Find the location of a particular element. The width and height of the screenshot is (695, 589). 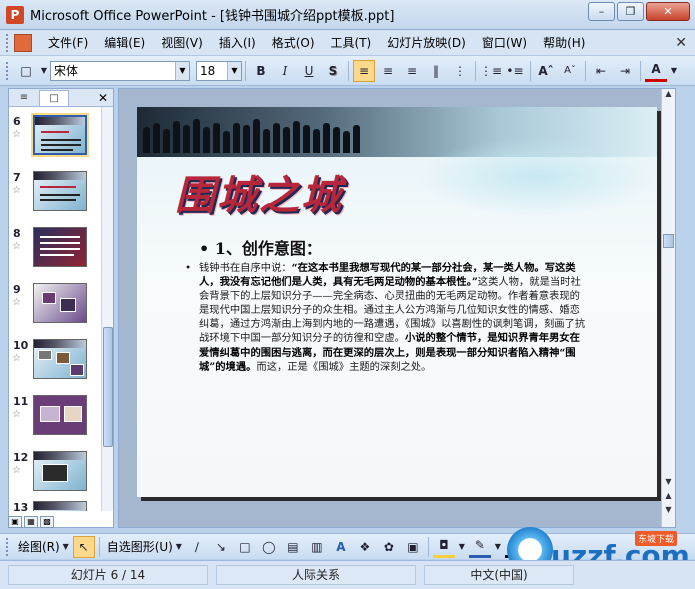

slideshow-icon: ▩ is located at coordinates (47, 522).